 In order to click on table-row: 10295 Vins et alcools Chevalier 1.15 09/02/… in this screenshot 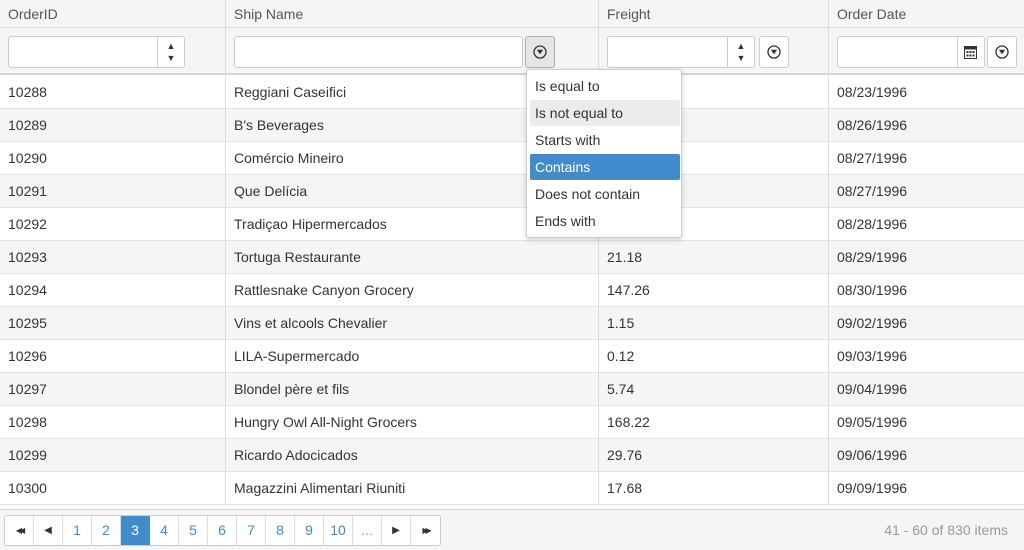, I will do `click(512, 323)`.